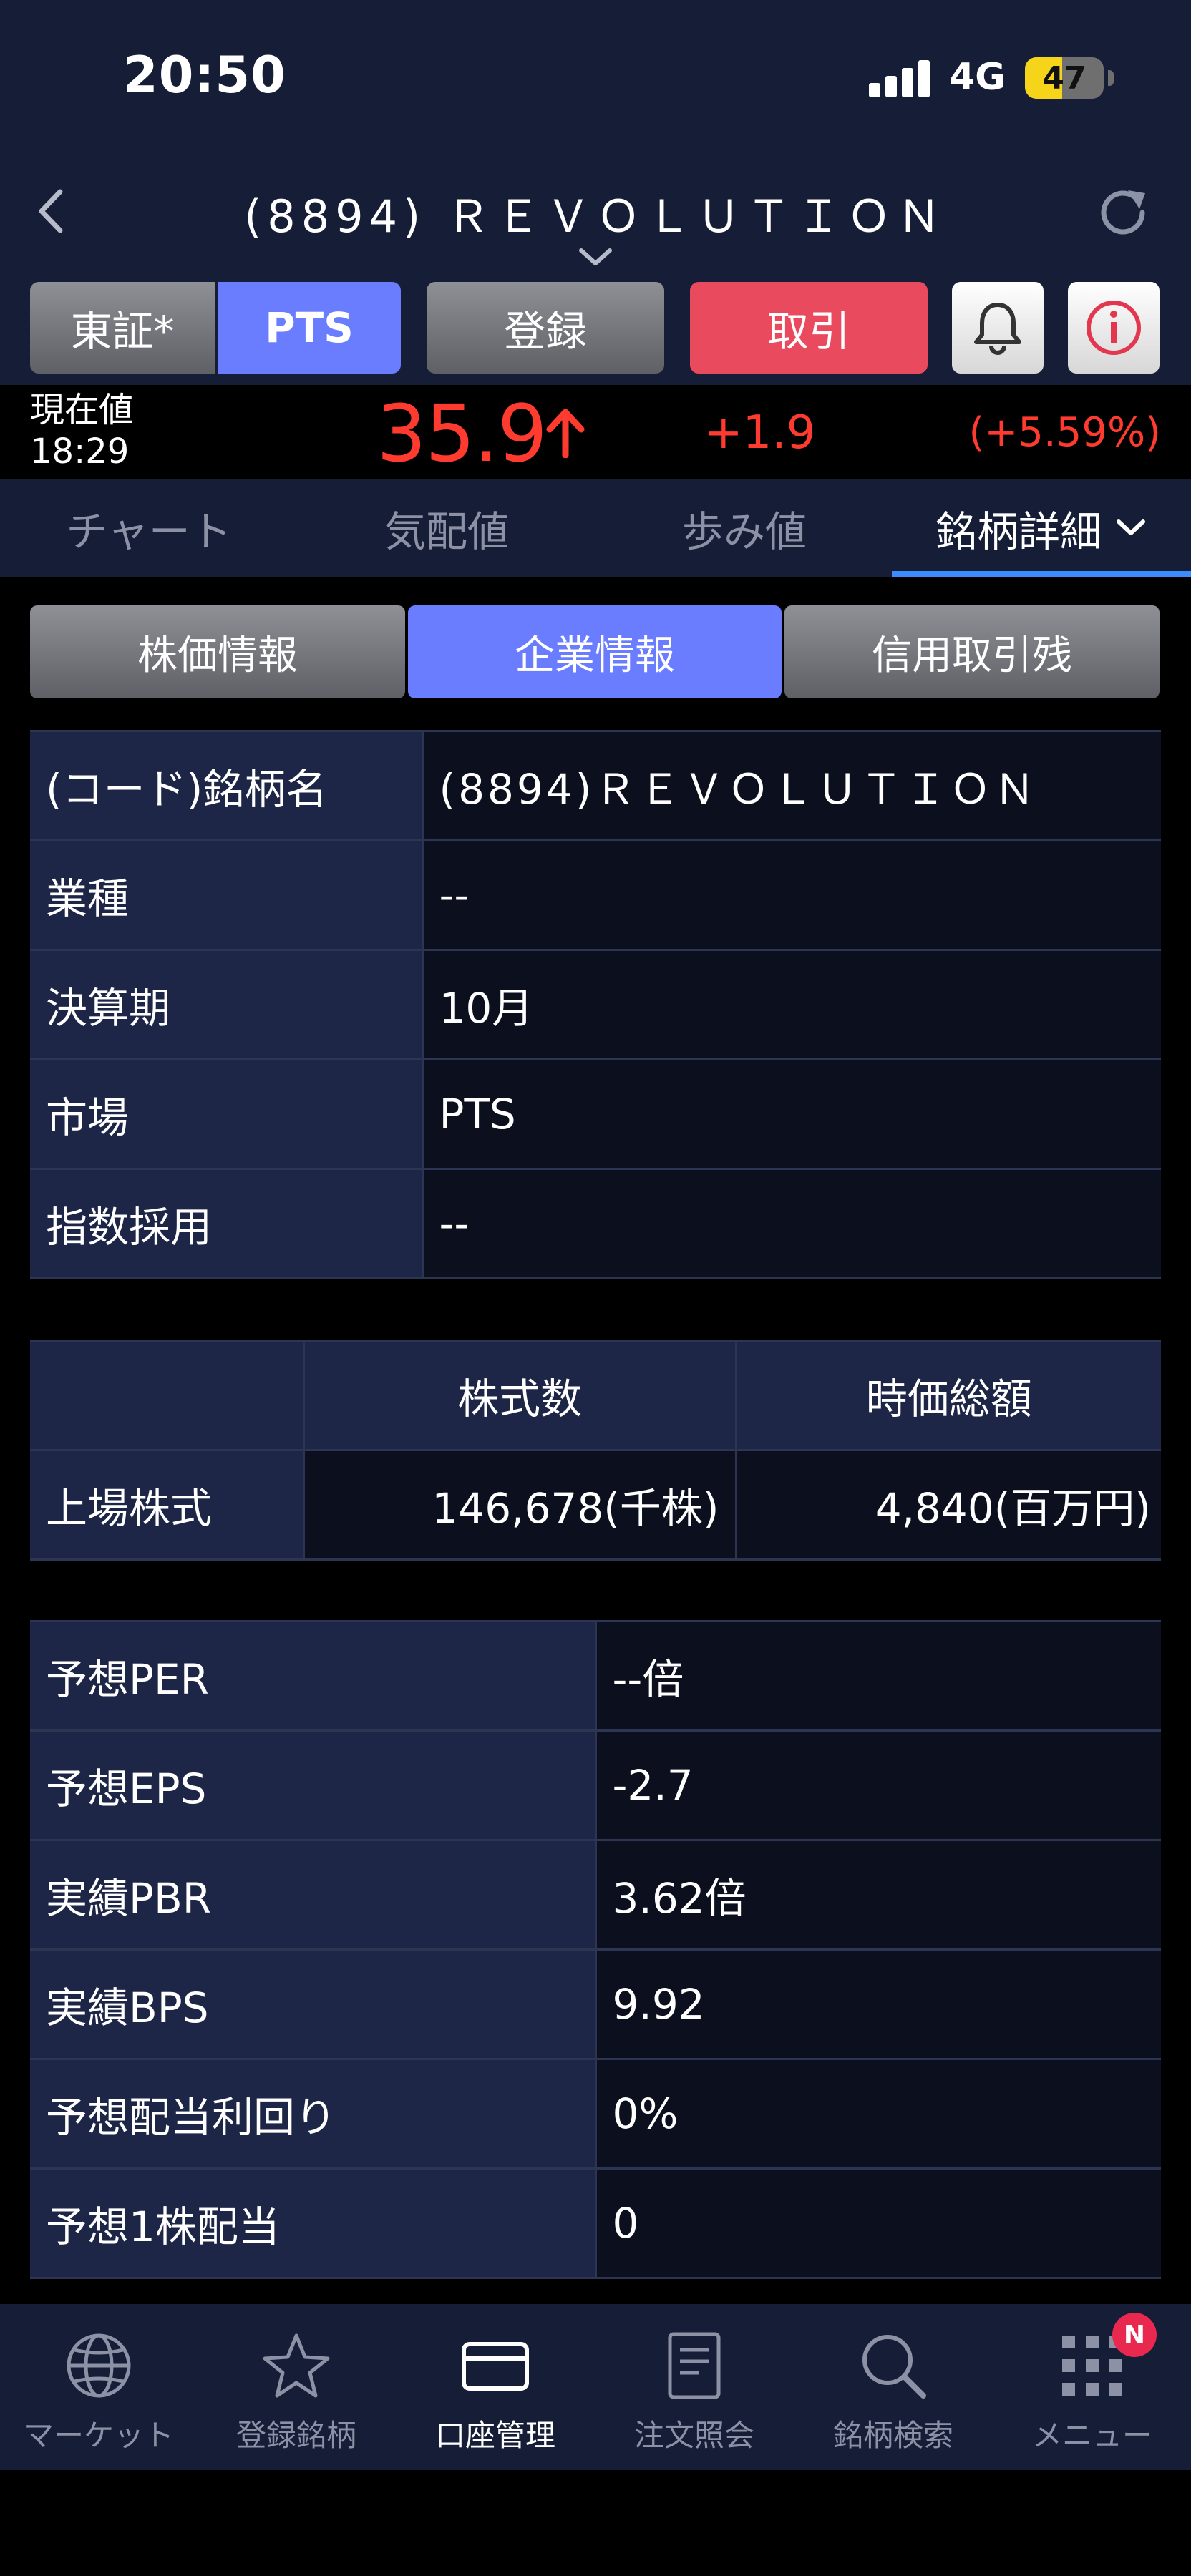 The height and width of the screenshot is (2576, 1191). I want to click on market-pts-button: PTS, so click(309, 328).